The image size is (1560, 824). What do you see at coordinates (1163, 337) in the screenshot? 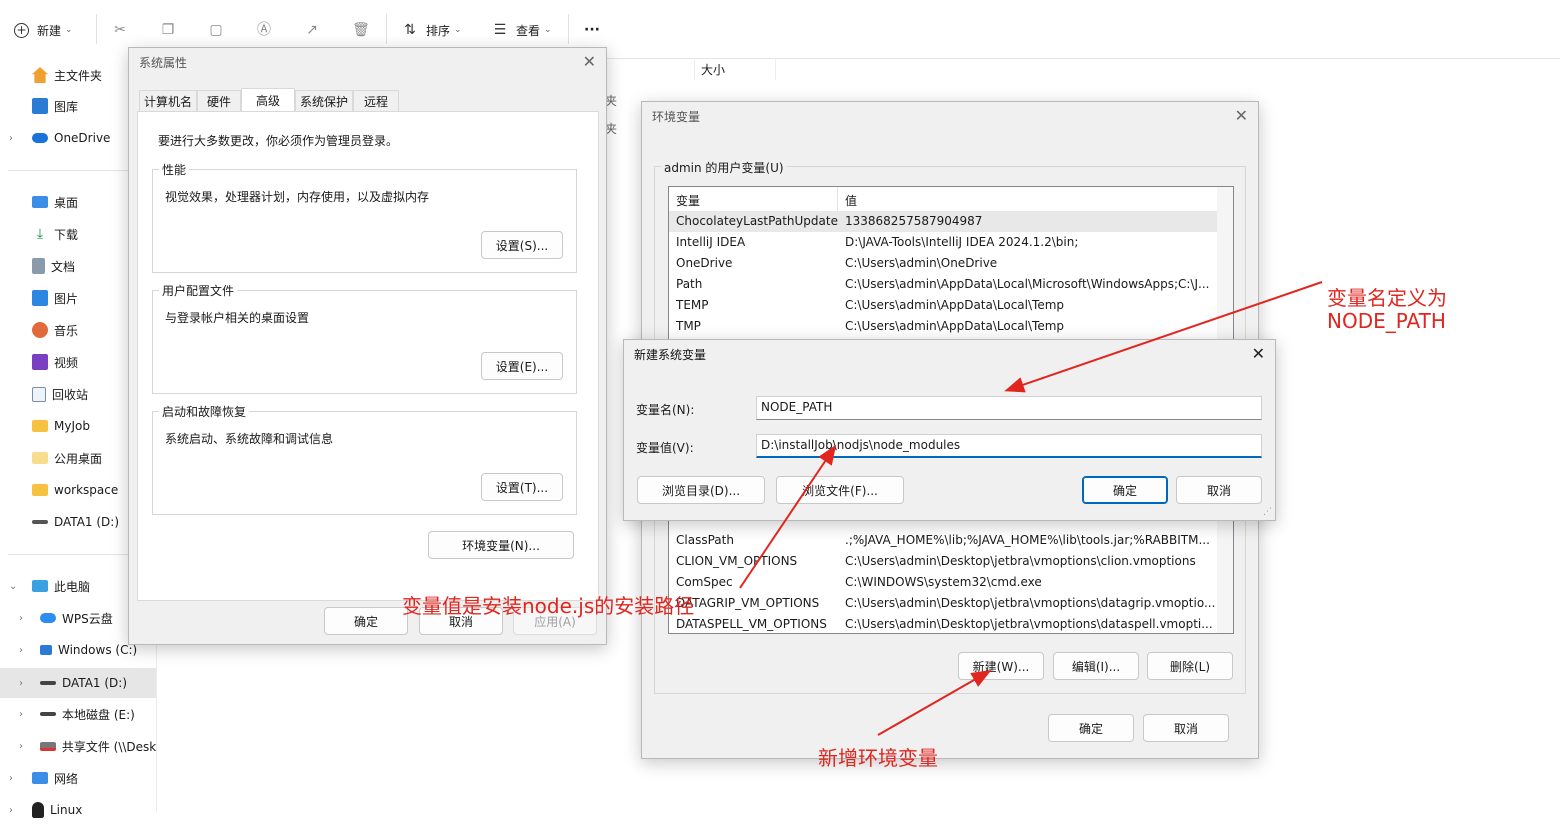
I see `arrow-to-name-field` at bounding box center [1163, 337].